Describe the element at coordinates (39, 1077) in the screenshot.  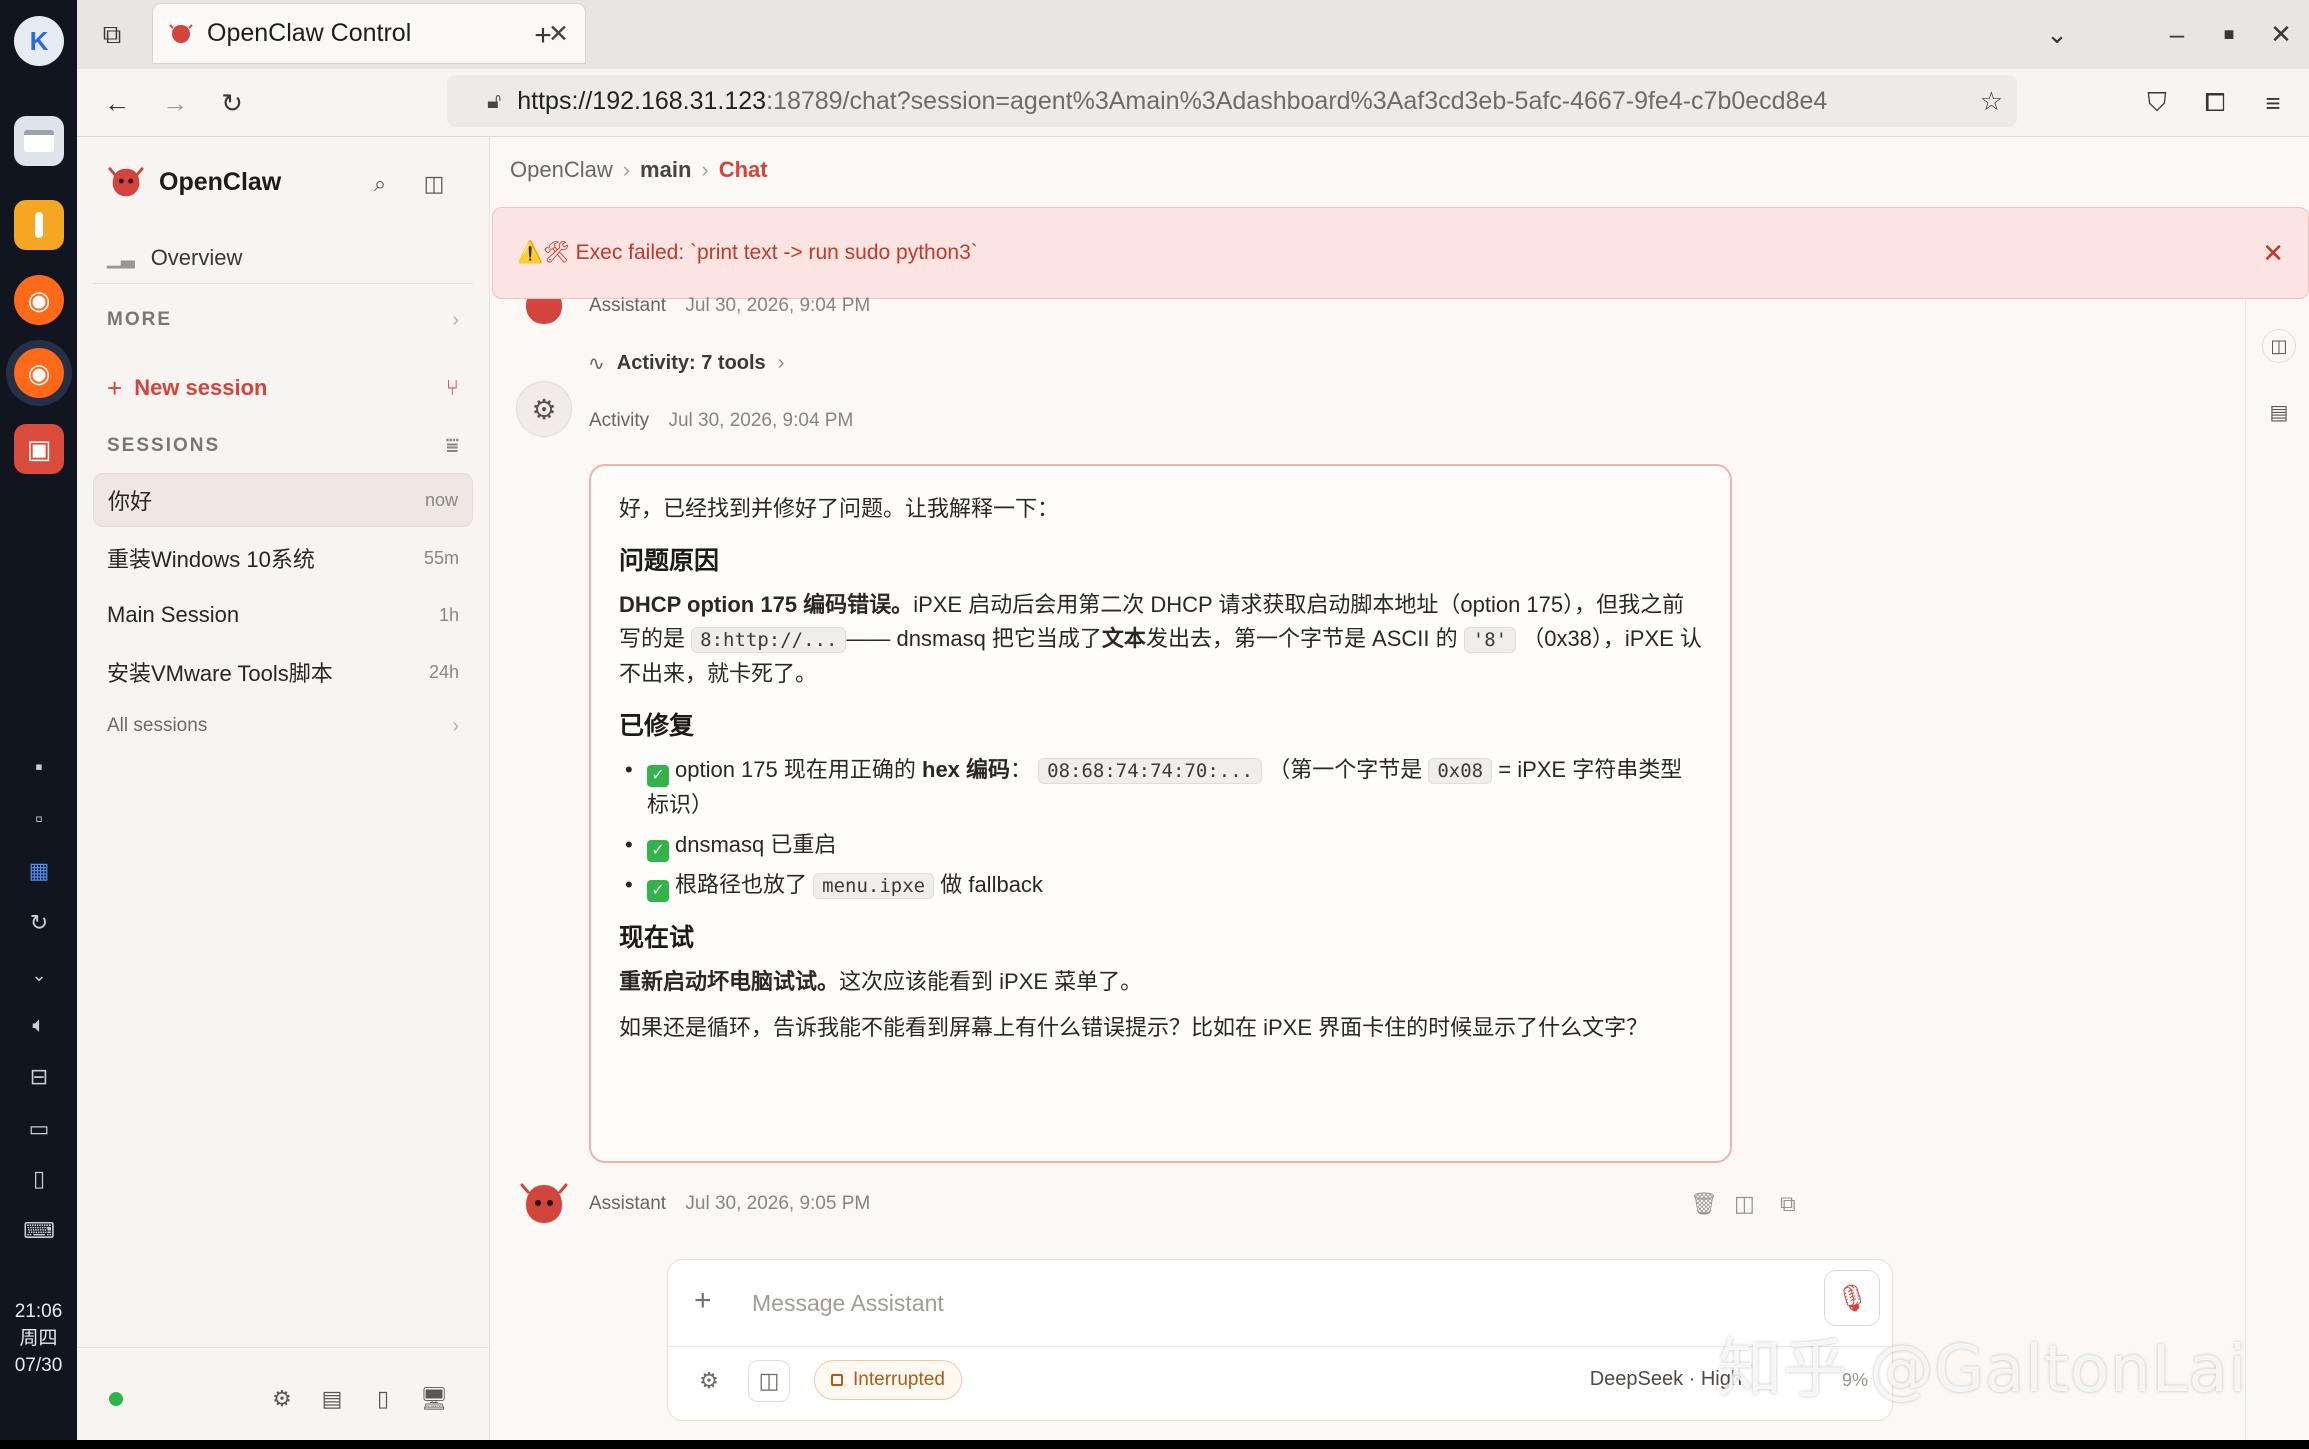
I see `network-icon: ⊟` at that location.